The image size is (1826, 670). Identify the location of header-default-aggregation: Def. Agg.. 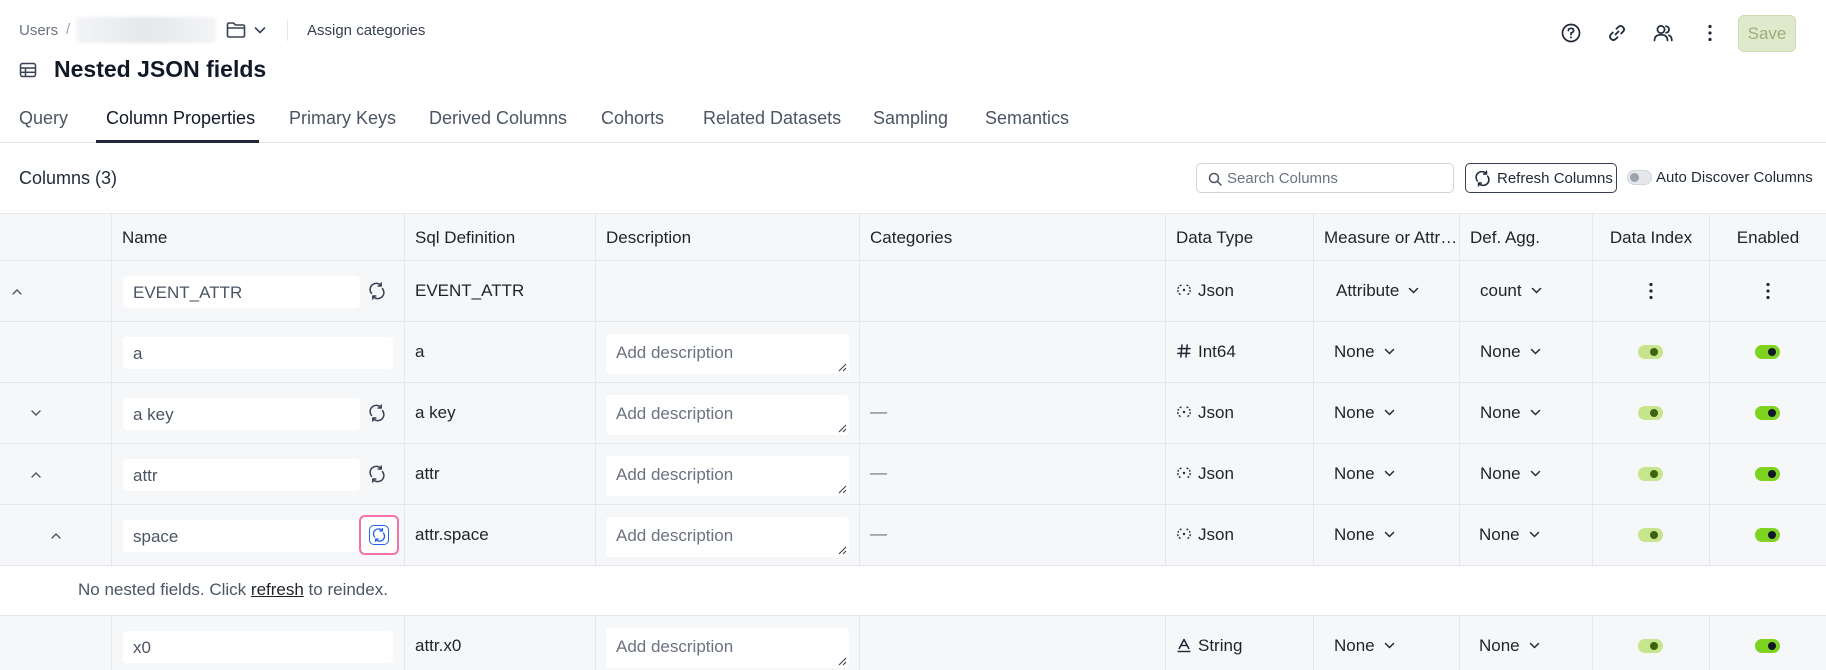
(1525, 237).